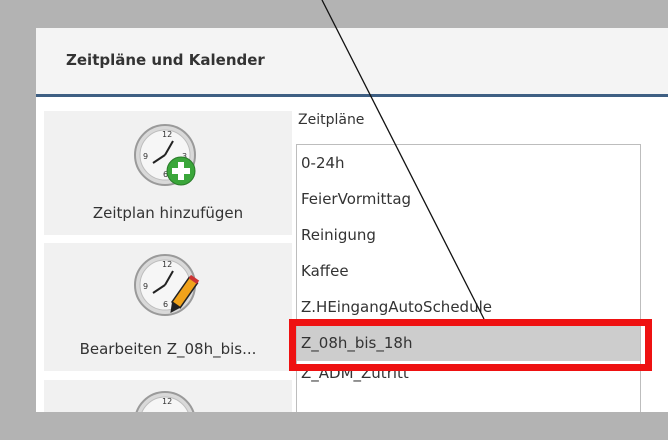 The width and height of the screenshot is (668, 440). What do you see at coordinates (470, 345) in the screenshot?
I see `highlight-box` at bounding box center [470, 345].